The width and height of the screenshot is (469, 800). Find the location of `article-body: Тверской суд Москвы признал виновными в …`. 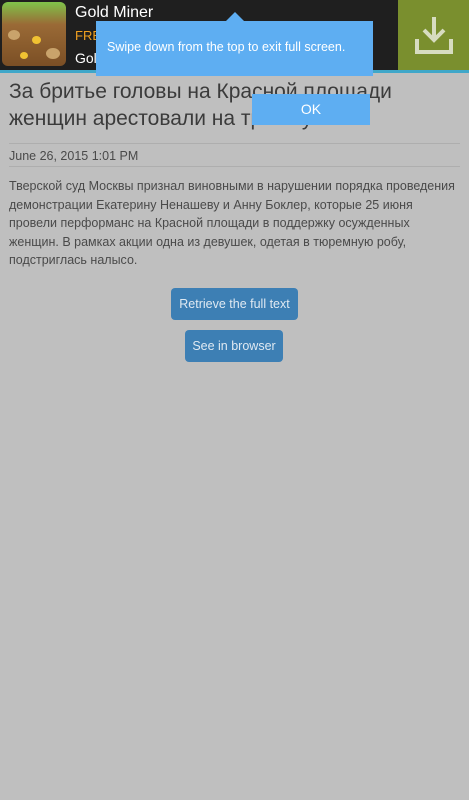

article-body: Тверской суд Москвы признал виновными в … is located at coordinates (232, 223).